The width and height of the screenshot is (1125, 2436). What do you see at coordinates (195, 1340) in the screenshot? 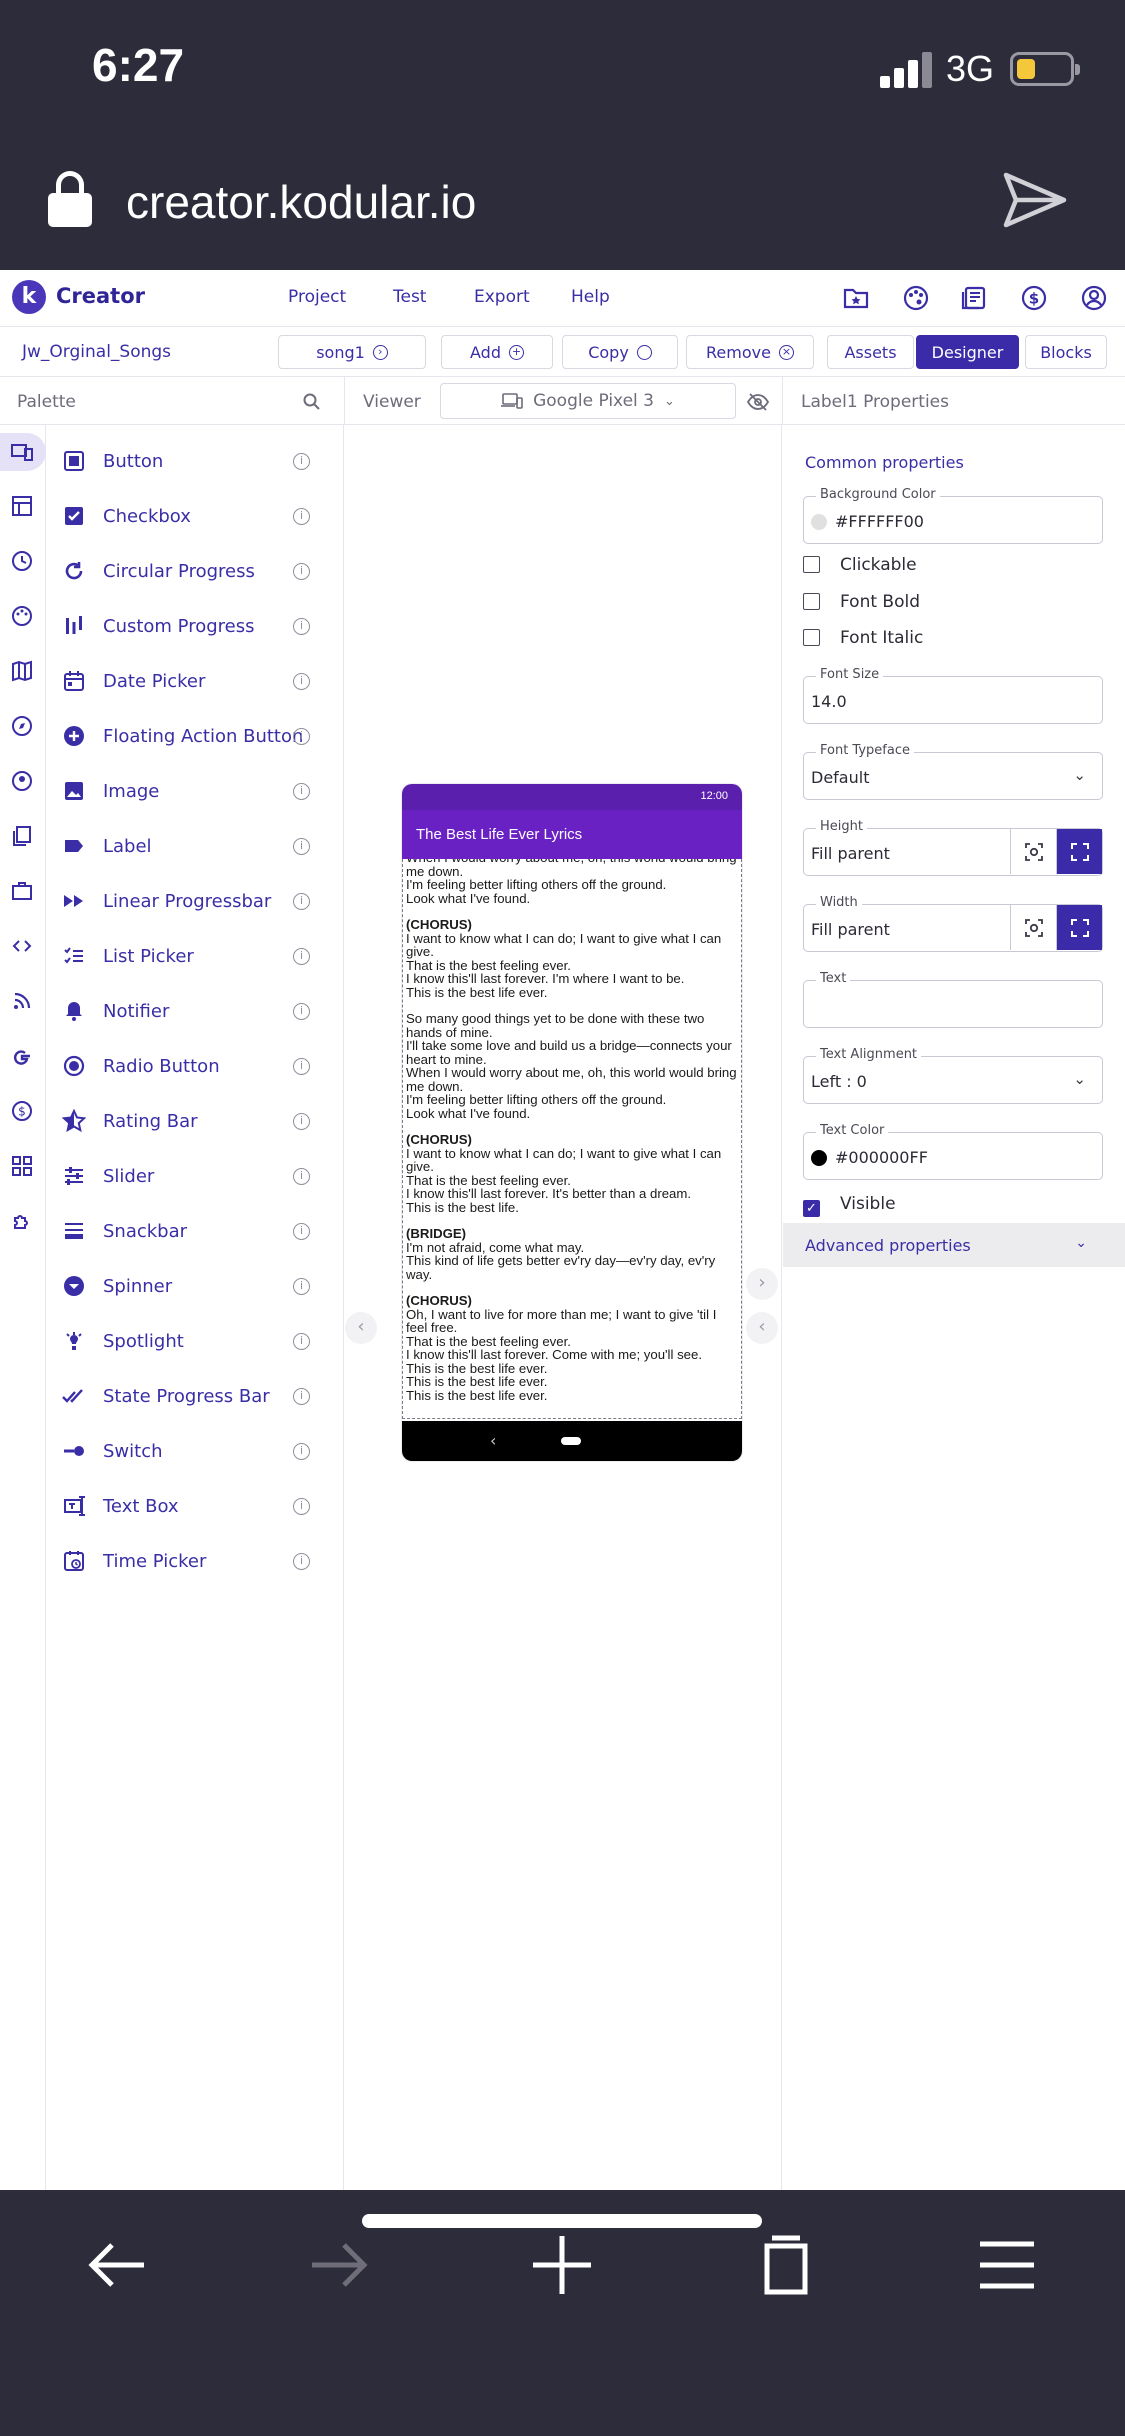
I see `palette-item: Spotlight i` at bounding box center [195, 1340].